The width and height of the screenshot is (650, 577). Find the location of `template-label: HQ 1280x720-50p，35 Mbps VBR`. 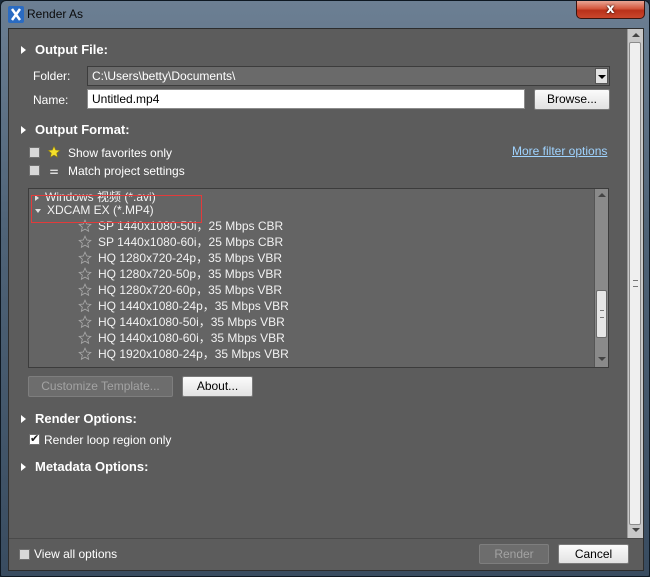

template-label: HQ 1280x720-50p，35 Mbps VBR is located at coordinates (190, 274).